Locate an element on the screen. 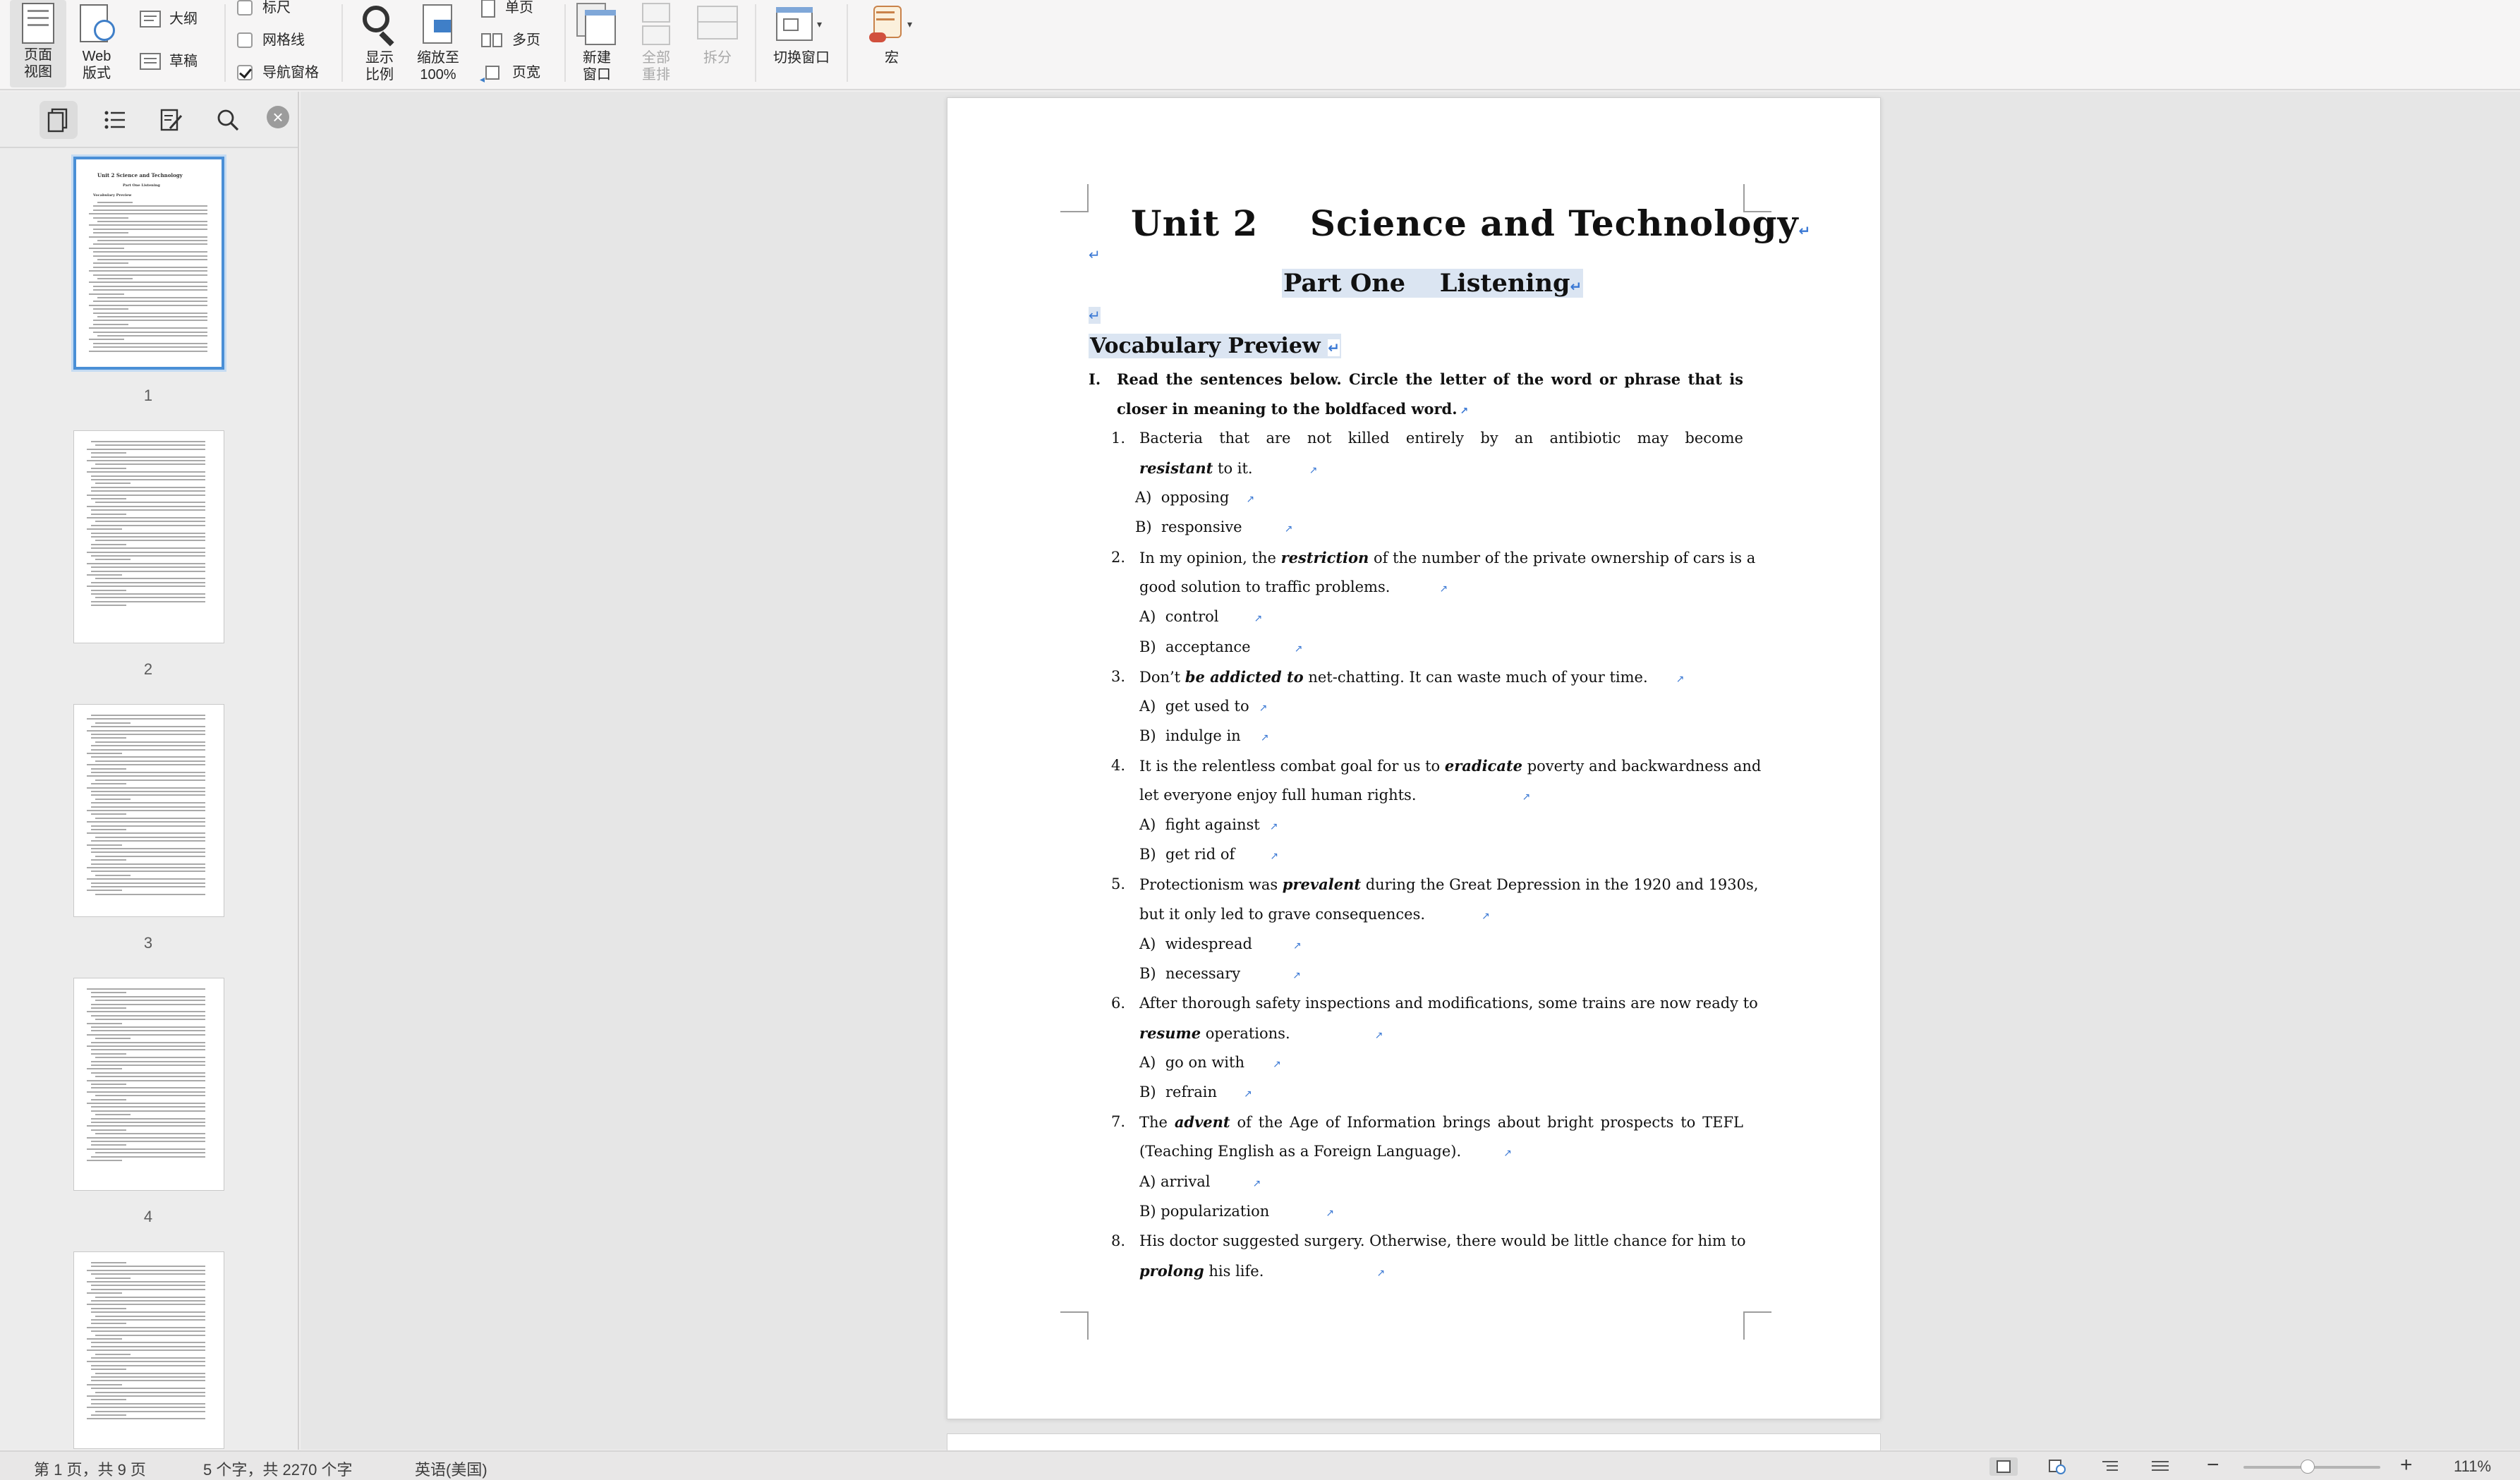 The width and height of the screenshot is (2520, 1480). section-heading: Vocabulary Preview ↵ is located at coordinates (1215, 346).